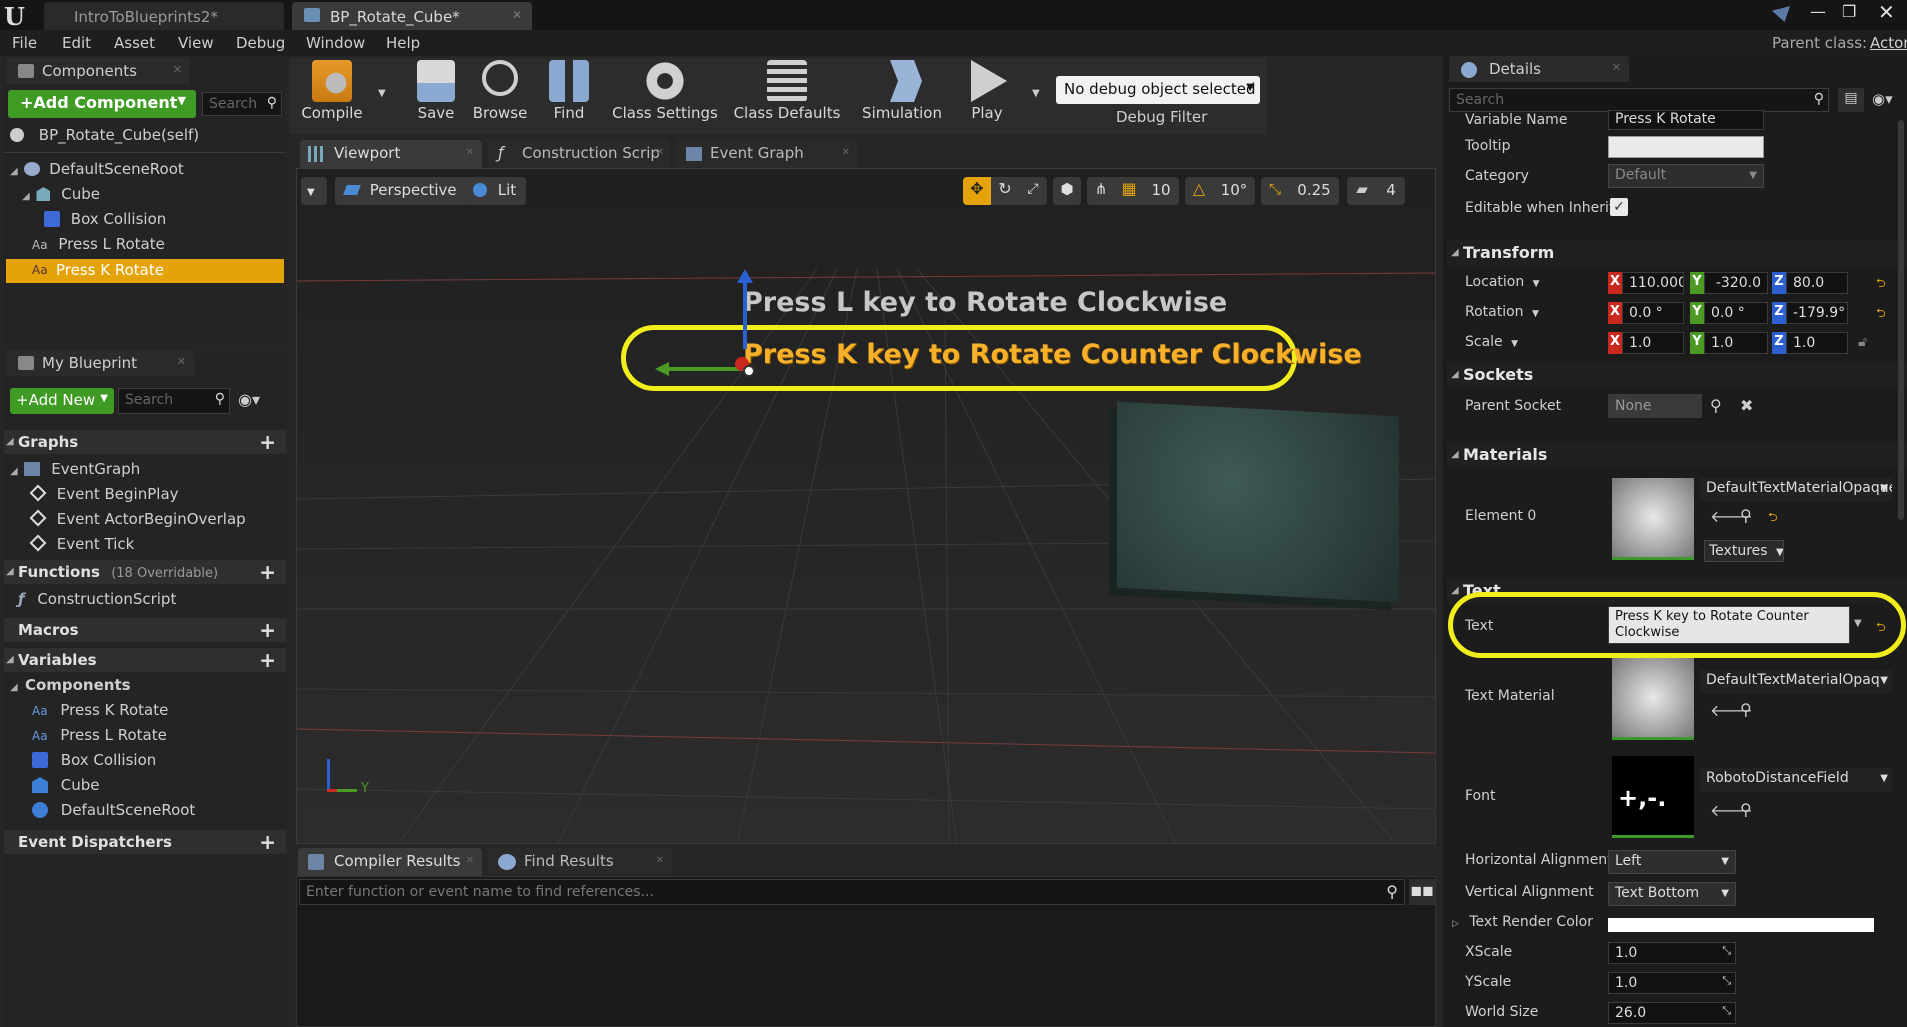 The width and height of the screenshot is (1907, 1027). What do you see at coordinates (1522, 922) in the screenshot?
I see `text-render-color-label: ▷ Text Render Color` at bounding box center [1522, 922].